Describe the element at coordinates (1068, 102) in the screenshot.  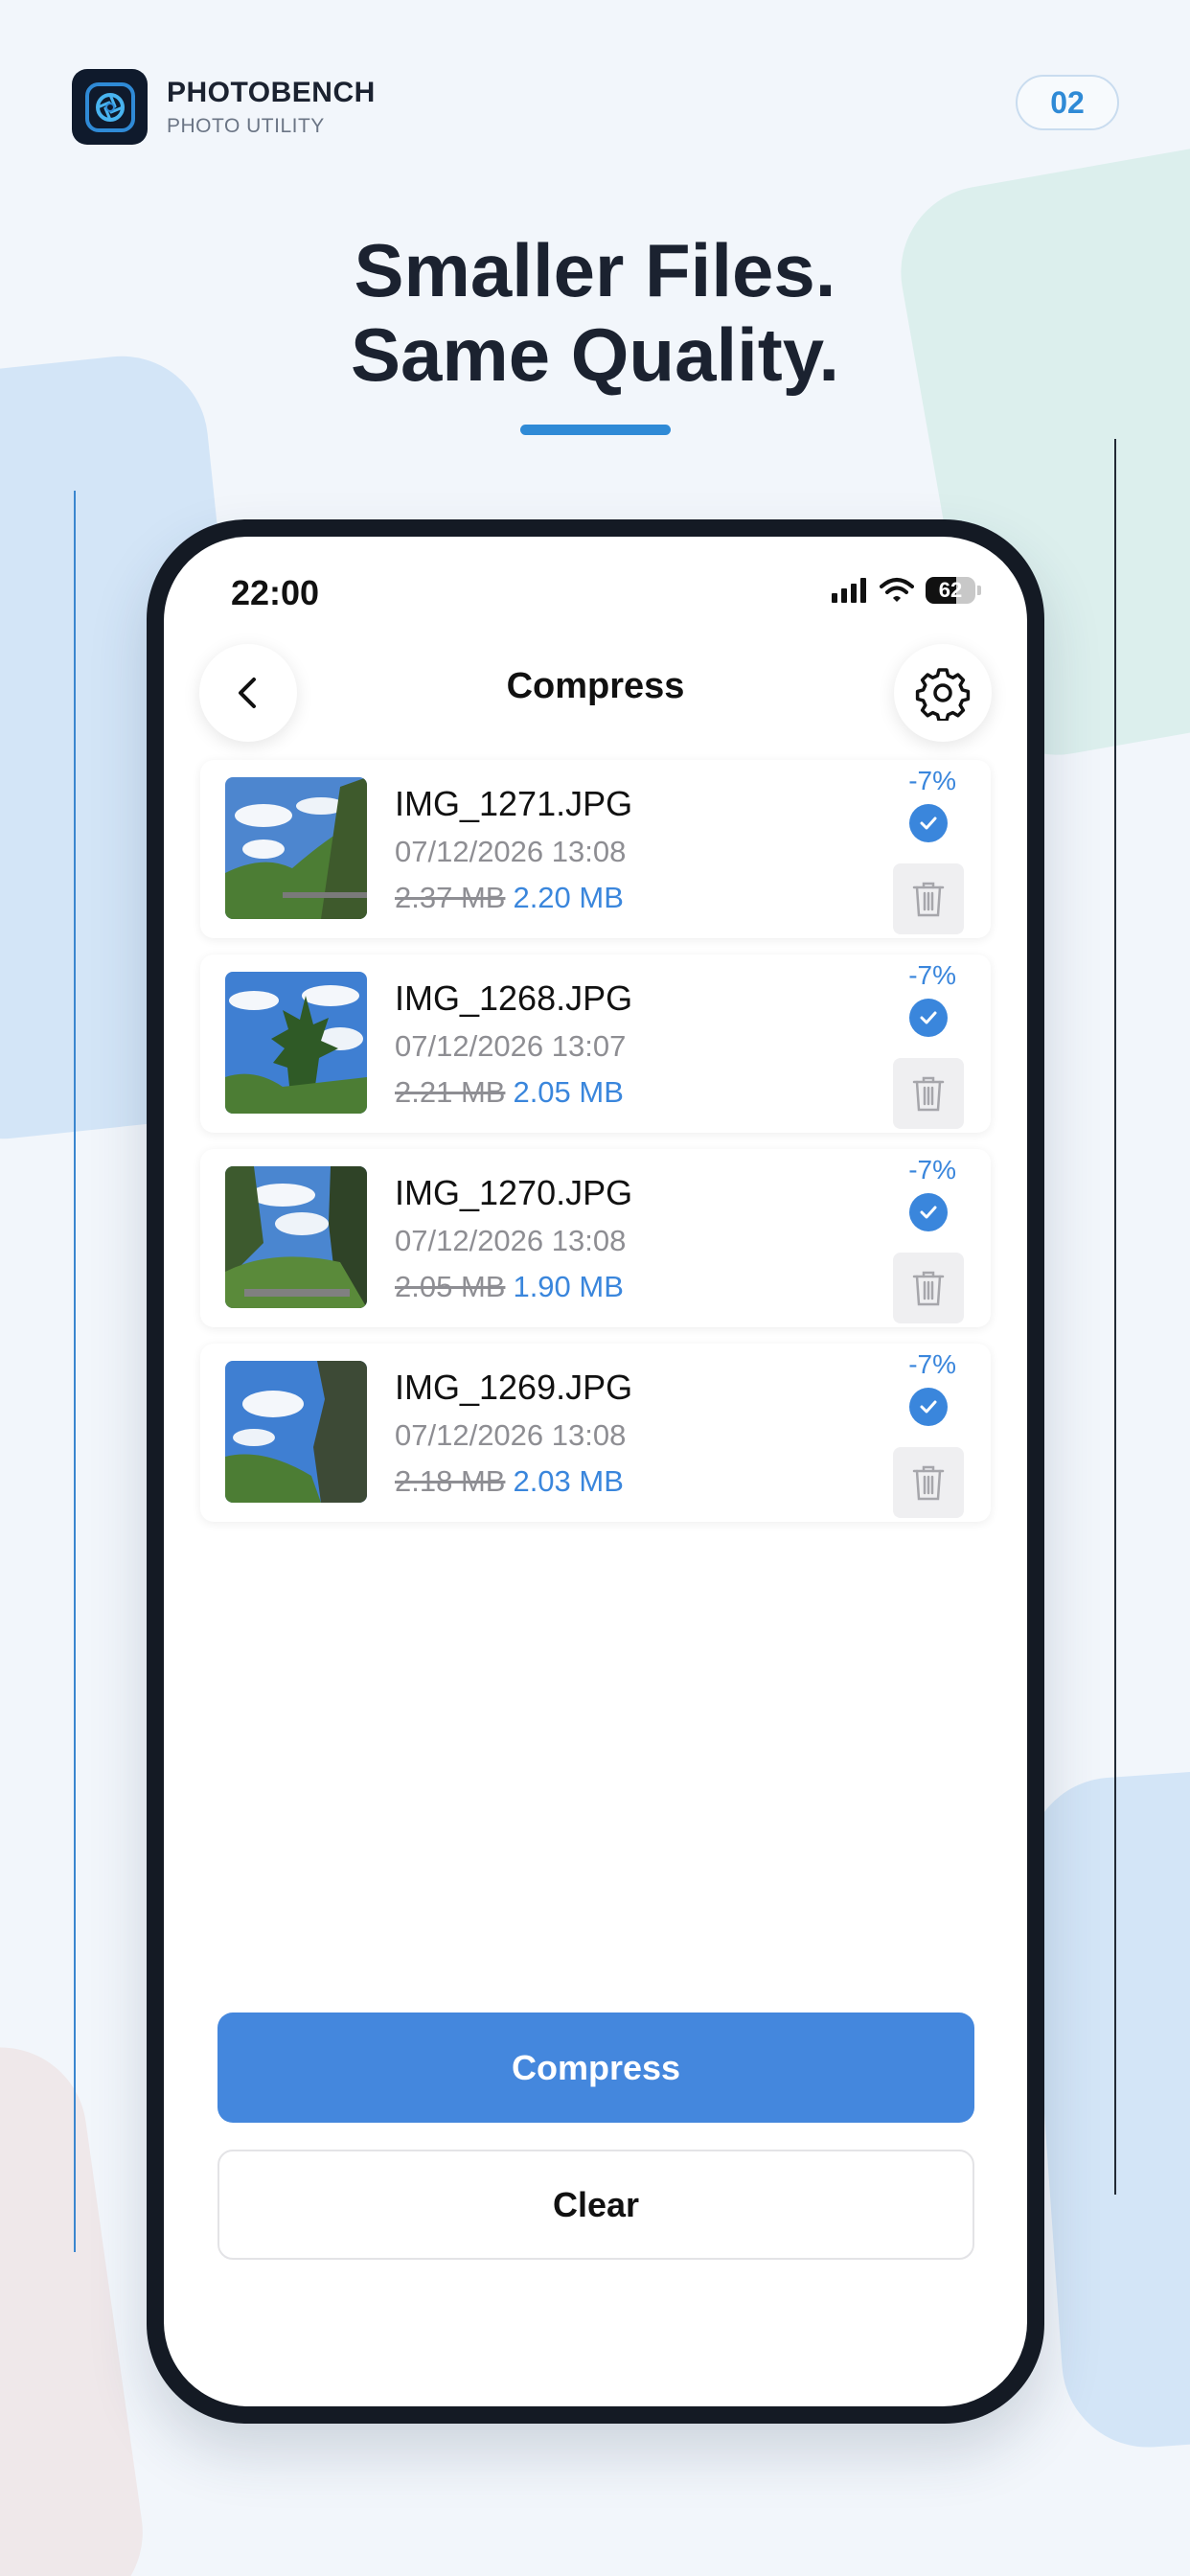
I see `page-number-badge: 02` at that location.